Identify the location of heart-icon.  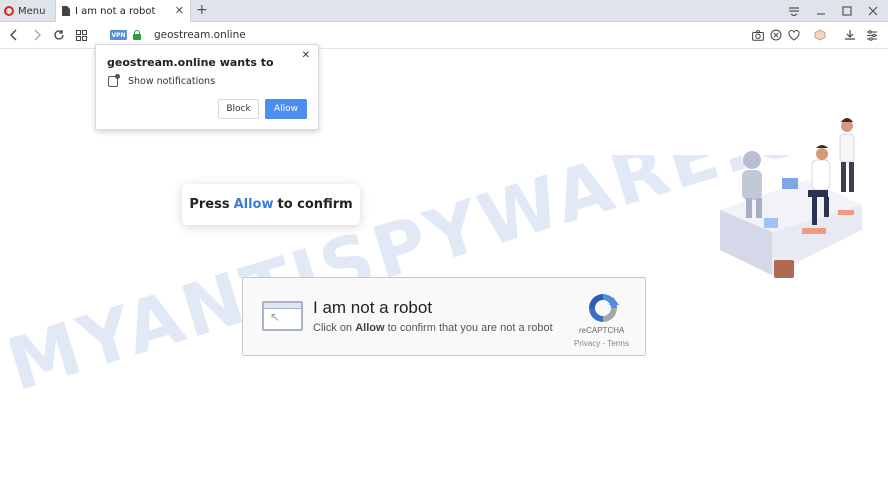
(794, 35).